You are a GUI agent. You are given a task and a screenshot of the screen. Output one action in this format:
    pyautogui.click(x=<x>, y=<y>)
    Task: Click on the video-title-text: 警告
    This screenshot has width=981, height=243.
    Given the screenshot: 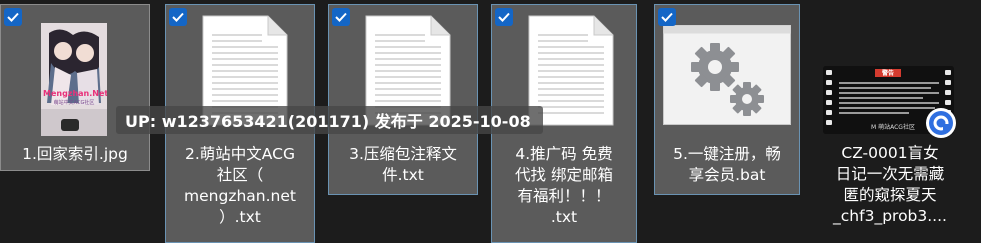 What is the action you would take?
    pyautogui.click(x=887, y=73)
    